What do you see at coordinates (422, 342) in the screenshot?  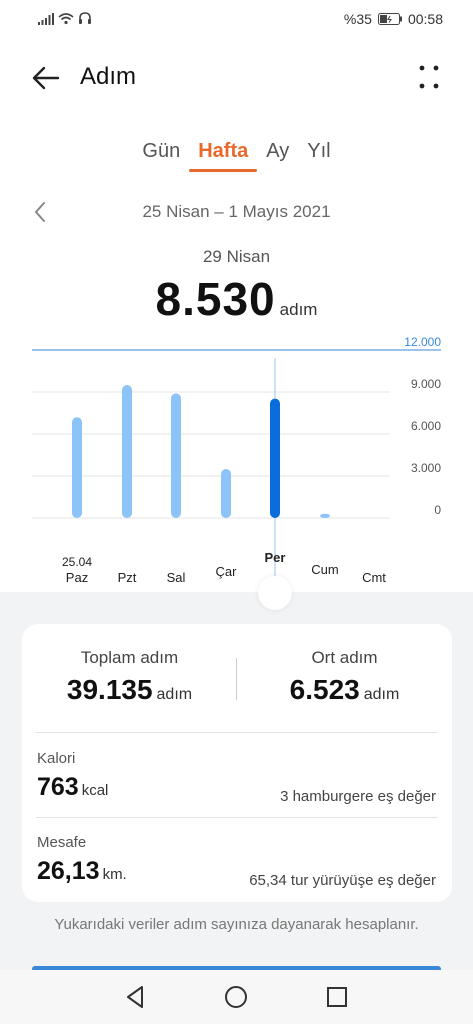 I see `y-tick-label: 12.000` at bounding box center [422, 342].